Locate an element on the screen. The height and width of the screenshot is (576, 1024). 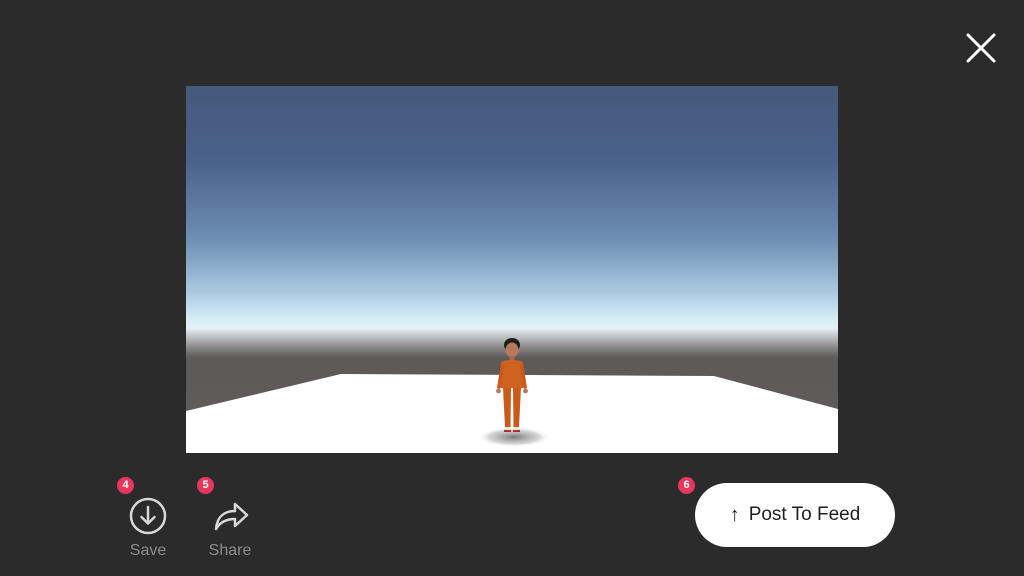
save-button: Save is located at coordinates (148, 528).